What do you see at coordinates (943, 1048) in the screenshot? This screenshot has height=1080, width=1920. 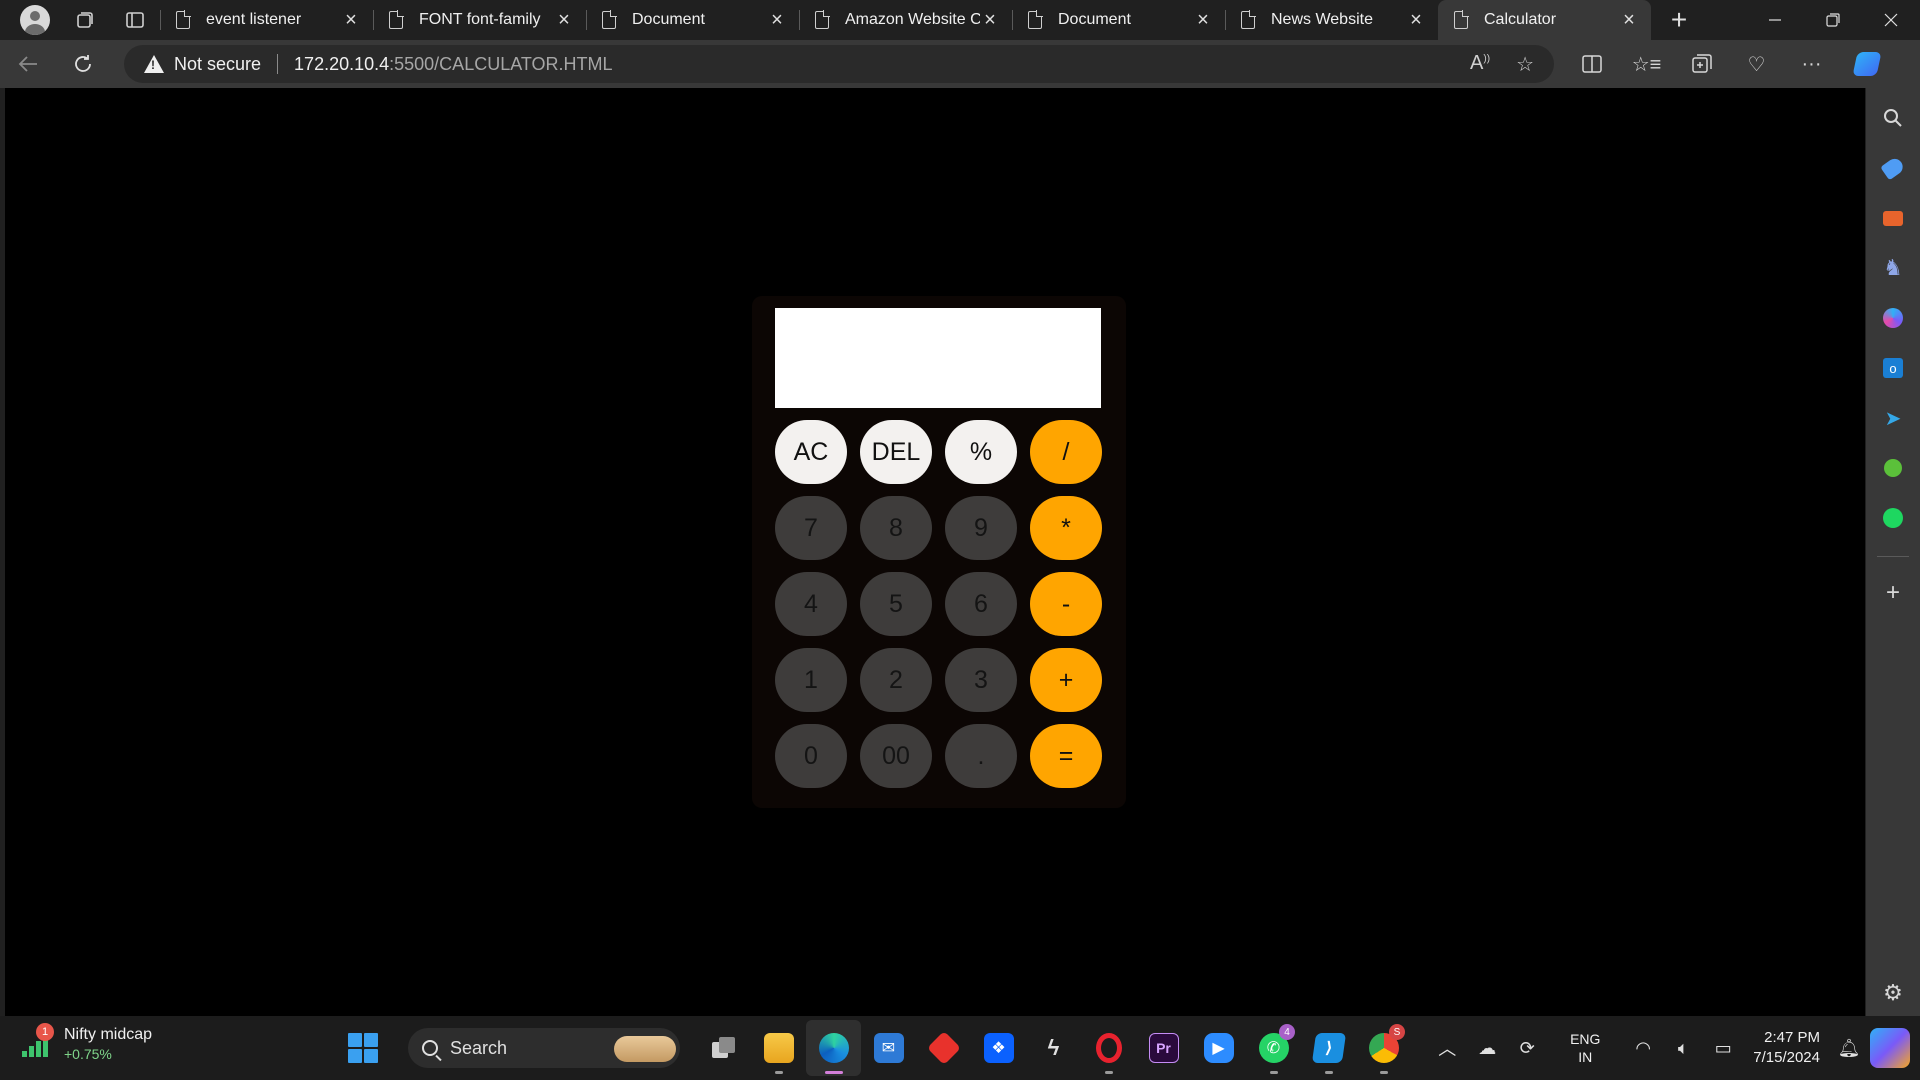 I see `app-red-diamond` at bounding box center [943, 1048].